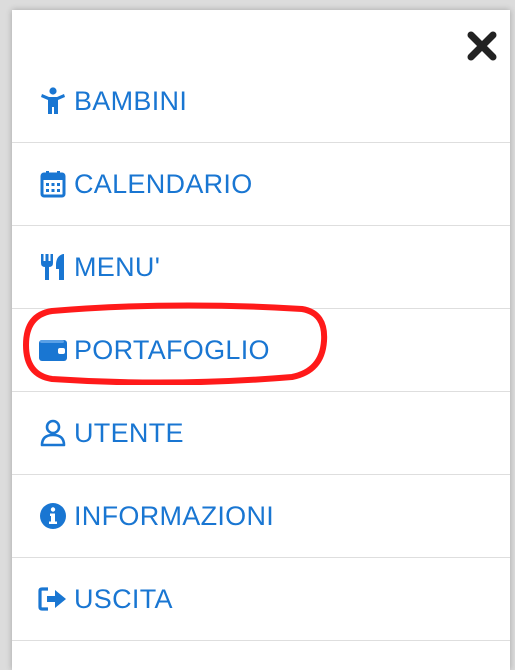  Describe the element at coordinates (123, 598) in the screenshot. I see `menu-item-label: USCITA` at that location.